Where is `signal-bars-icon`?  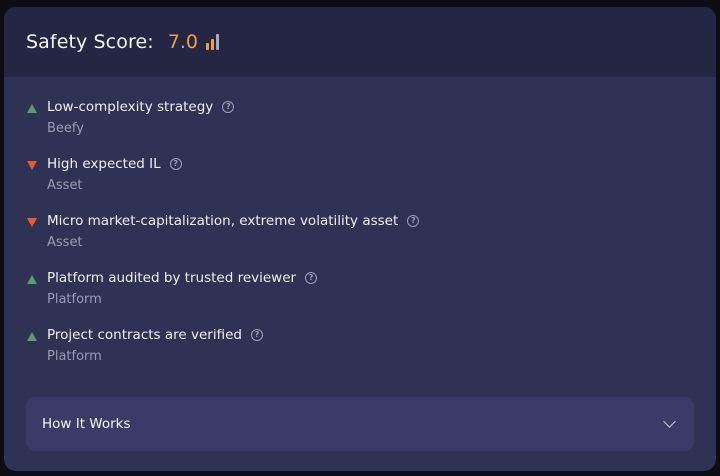
signal-bars-icon is located at coordinates (212, 42).